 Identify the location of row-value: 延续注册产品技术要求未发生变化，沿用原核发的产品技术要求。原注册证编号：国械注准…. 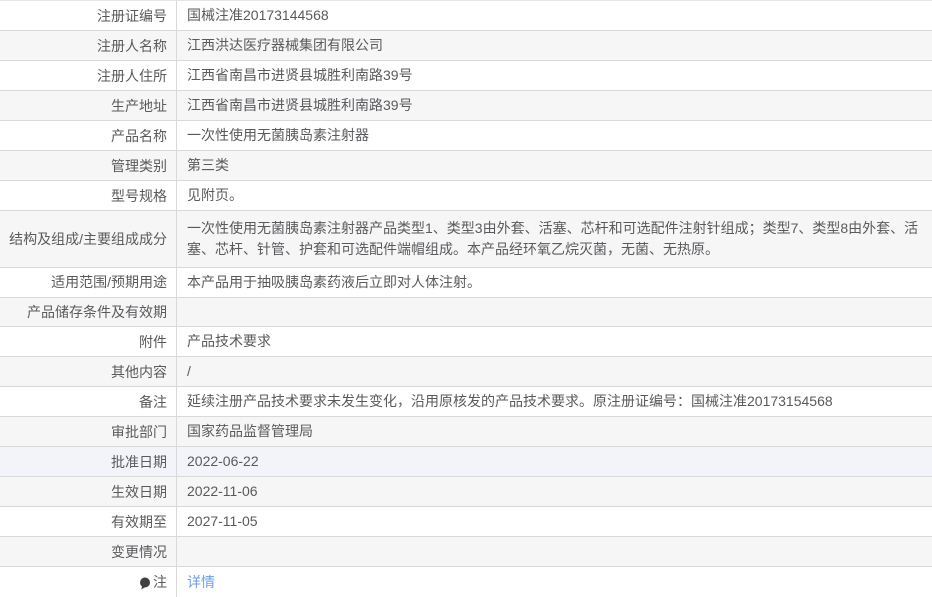
(554, 401).